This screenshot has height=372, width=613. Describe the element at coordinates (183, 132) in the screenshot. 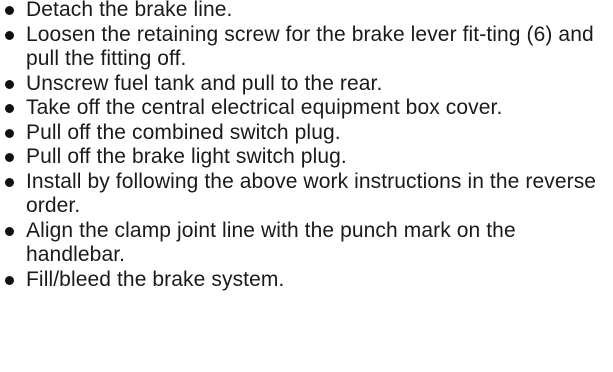

I see `step-text: Pull off the combined switch plug.` at that location.